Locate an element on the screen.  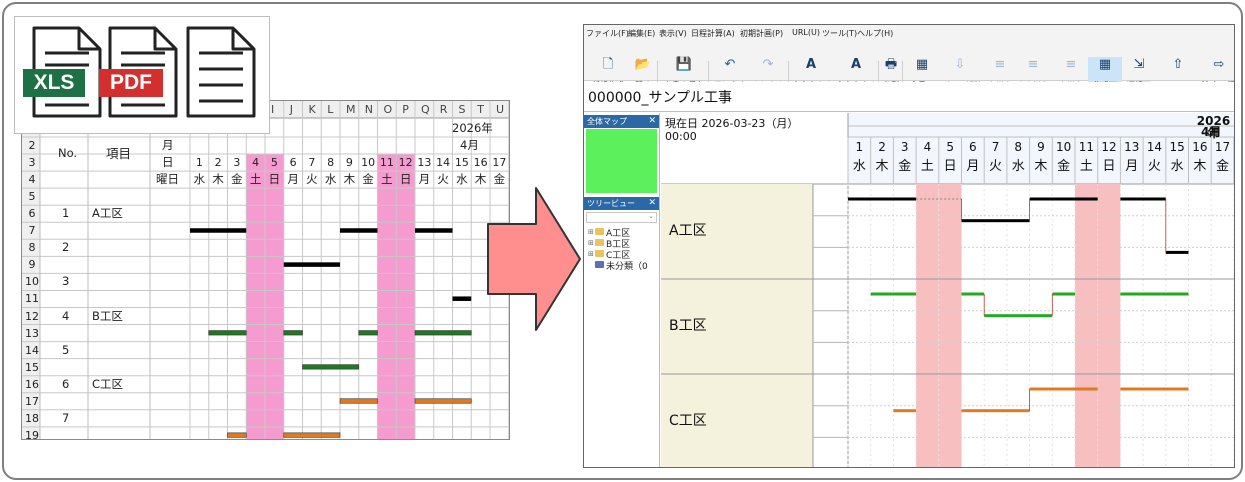
column-letter: U is located at coordinates (500, 109).